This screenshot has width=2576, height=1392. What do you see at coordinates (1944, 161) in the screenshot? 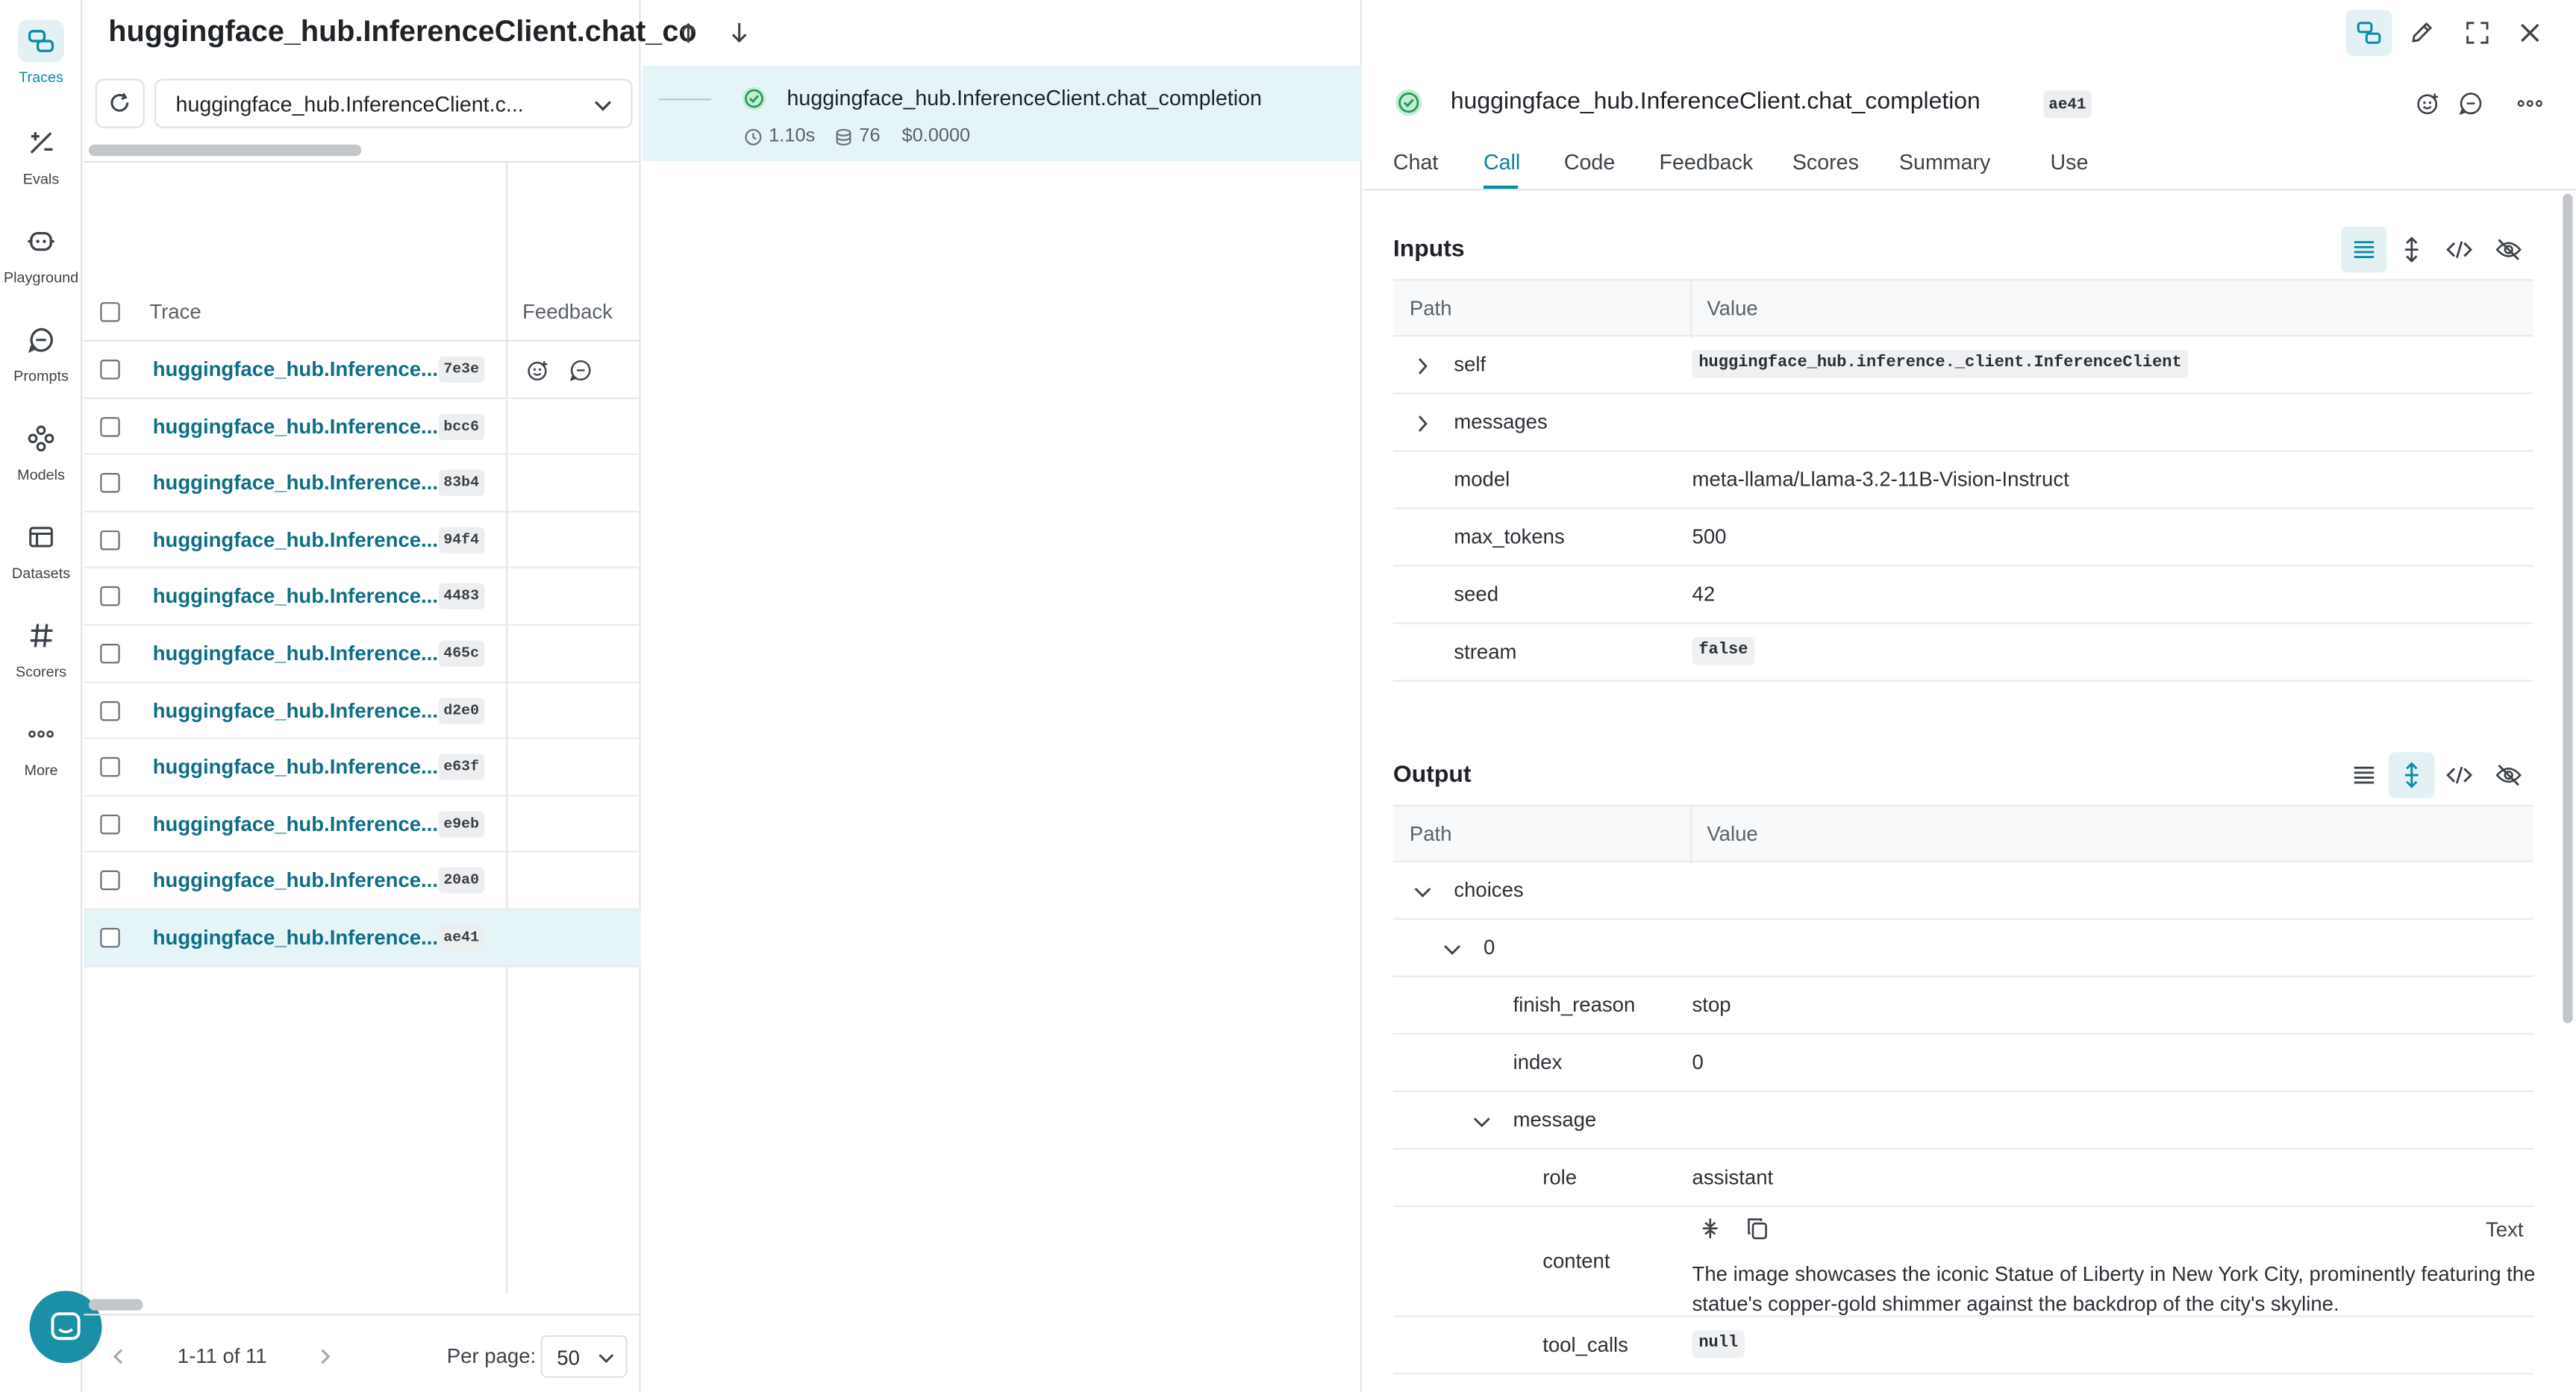
I see `tab-summary: Summary` at bounding box center [1944, 161].